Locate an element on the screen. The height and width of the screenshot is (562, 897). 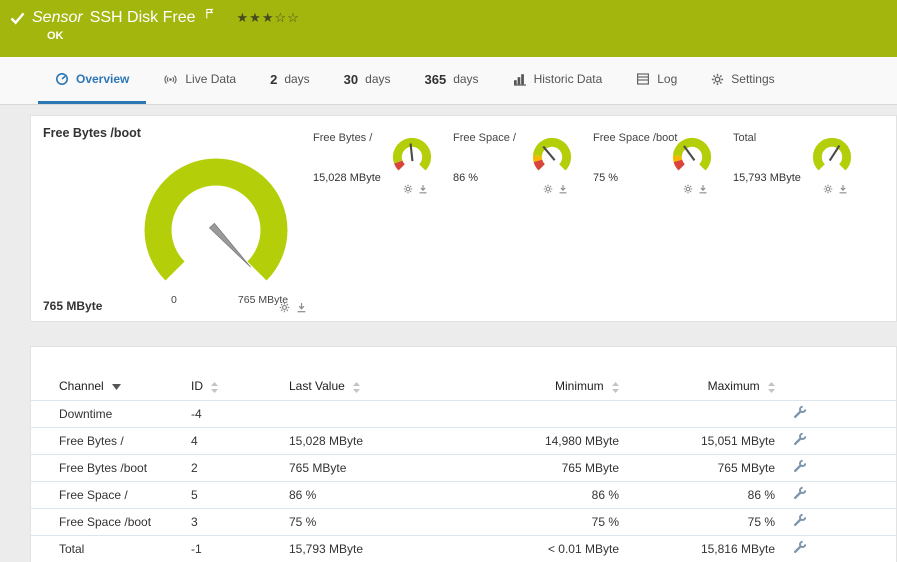
priority-flag-icon is located at coordinates (209, 15).